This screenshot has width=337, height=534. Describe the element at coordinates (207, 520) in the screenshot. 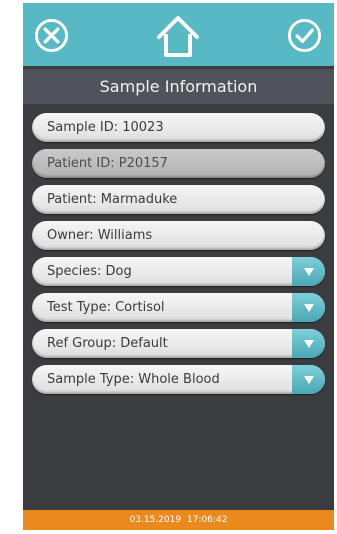

I see `status-time: 17:06:42` at that location.